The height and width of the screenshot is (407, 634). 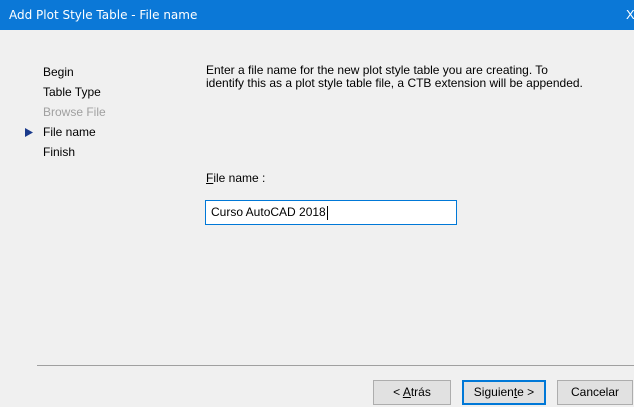 I want to click on step-finish: Finish, so click(x=80, y=152).